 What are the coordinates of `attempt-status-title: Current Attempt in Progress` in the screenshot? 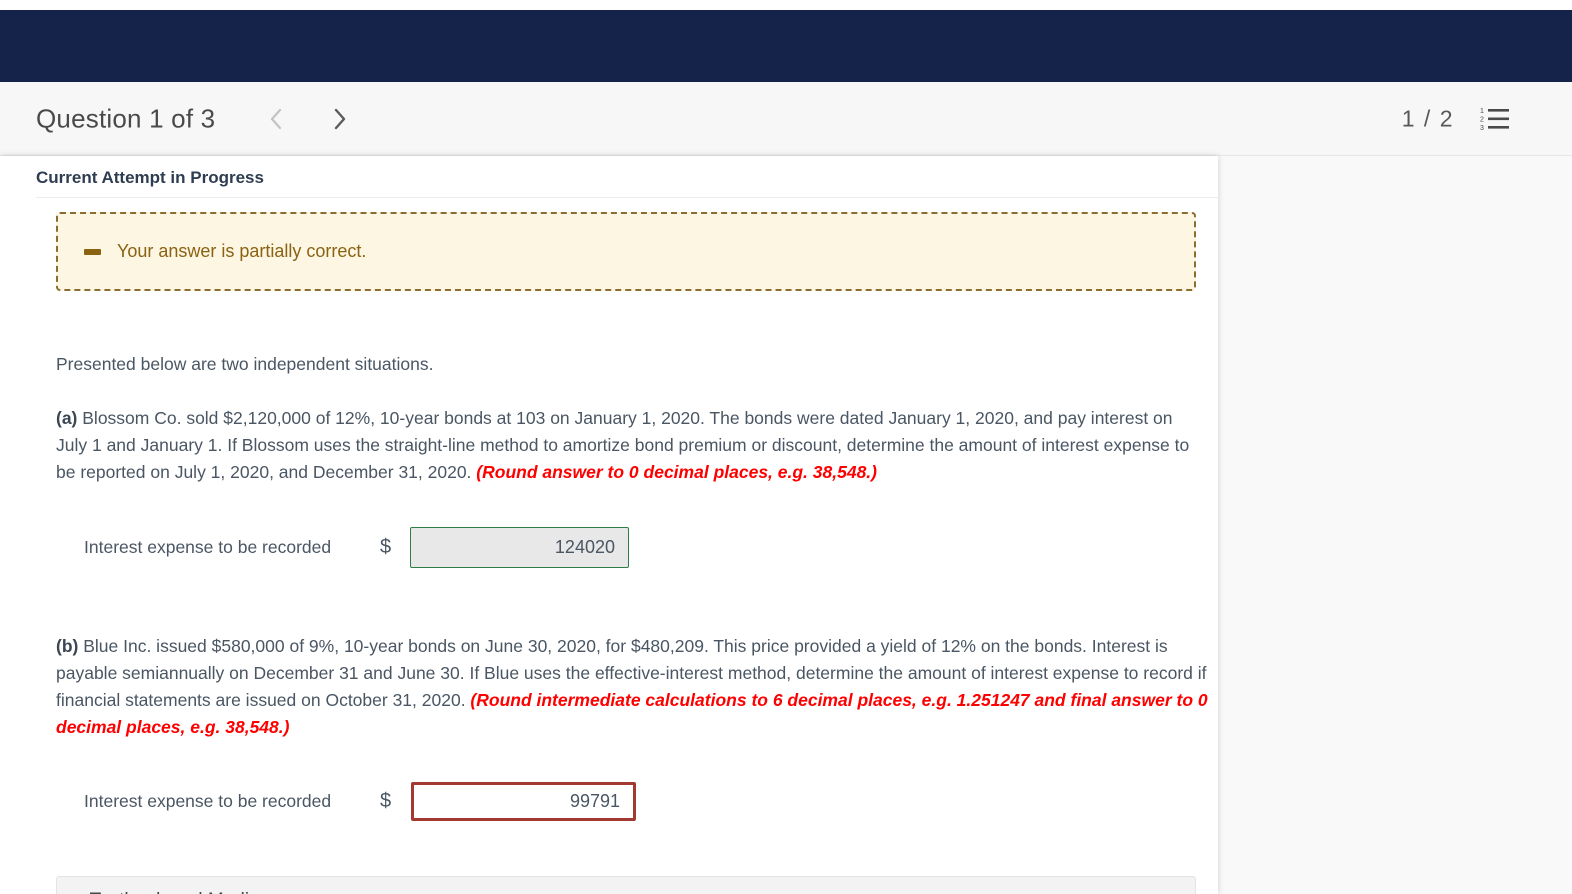 It's located at (150, 177).